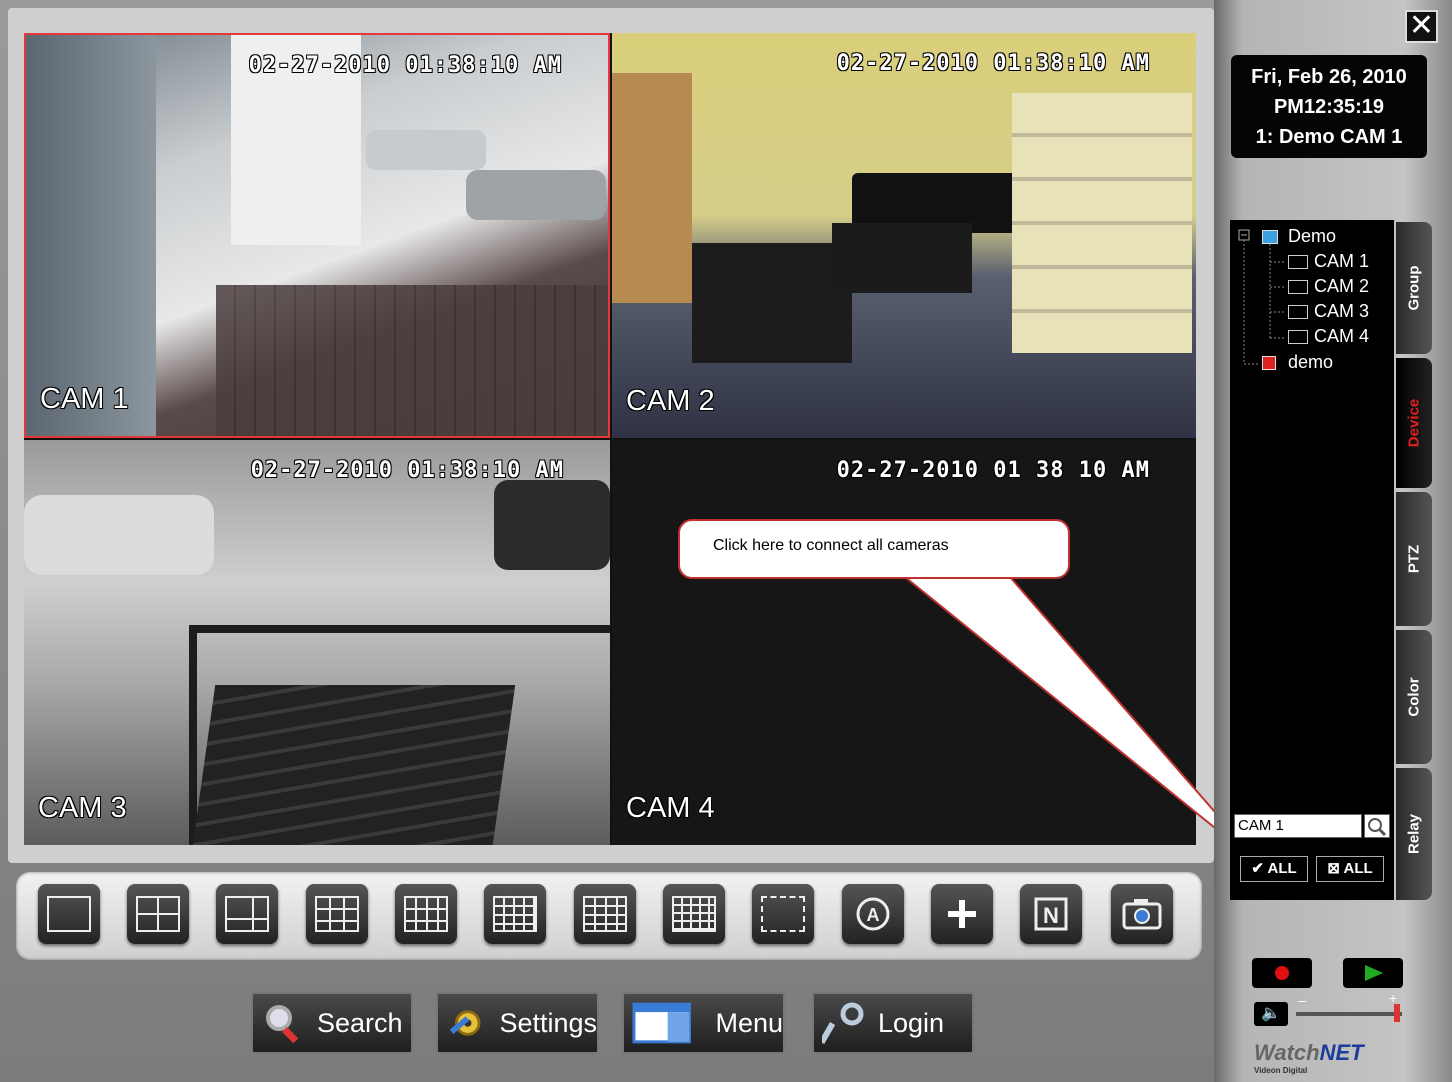 This screenshot has height=1082, width=1452. I want to click on clock-time: PM12:35:19, so click(1329, 107).